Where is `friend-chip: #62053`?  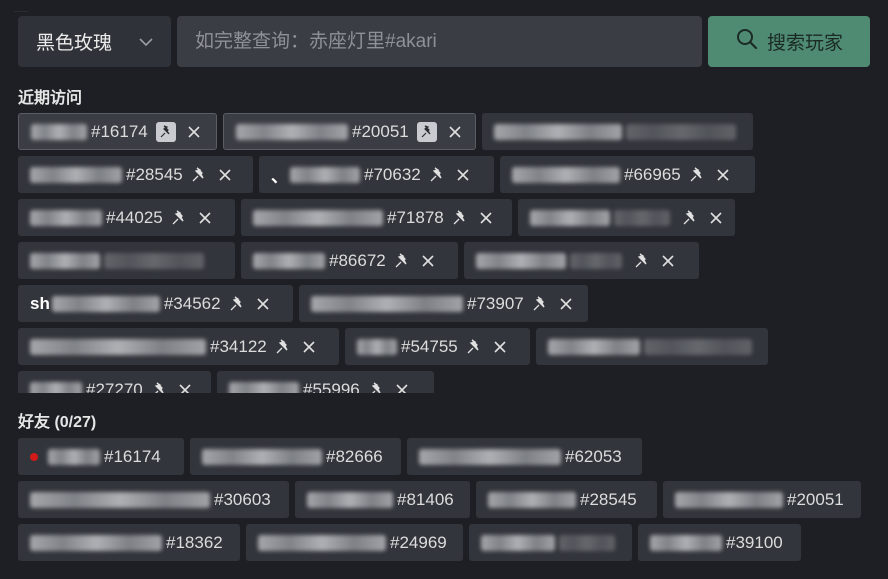 friend-chip: #62053 is located at coordinates (524, 456).